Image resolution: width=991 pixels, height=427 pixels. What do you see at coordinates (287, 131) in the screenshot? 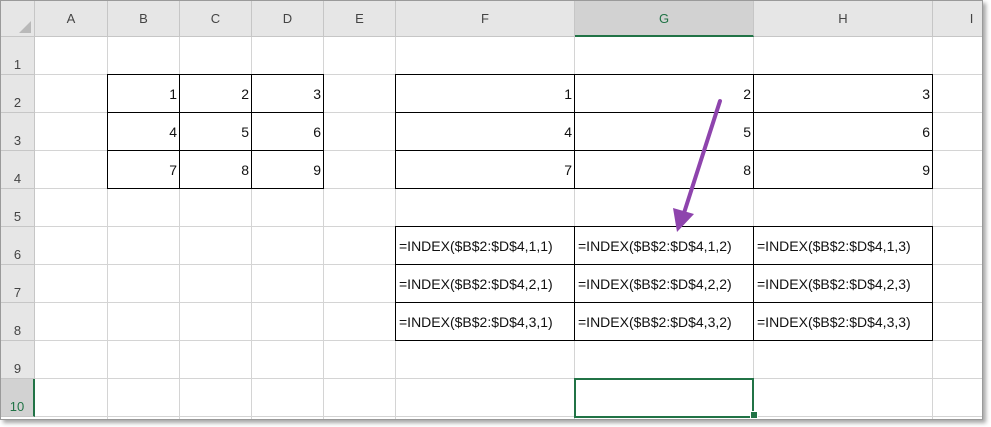
I see `source-cell-2-3: 6` at bounding box center [287, 131].